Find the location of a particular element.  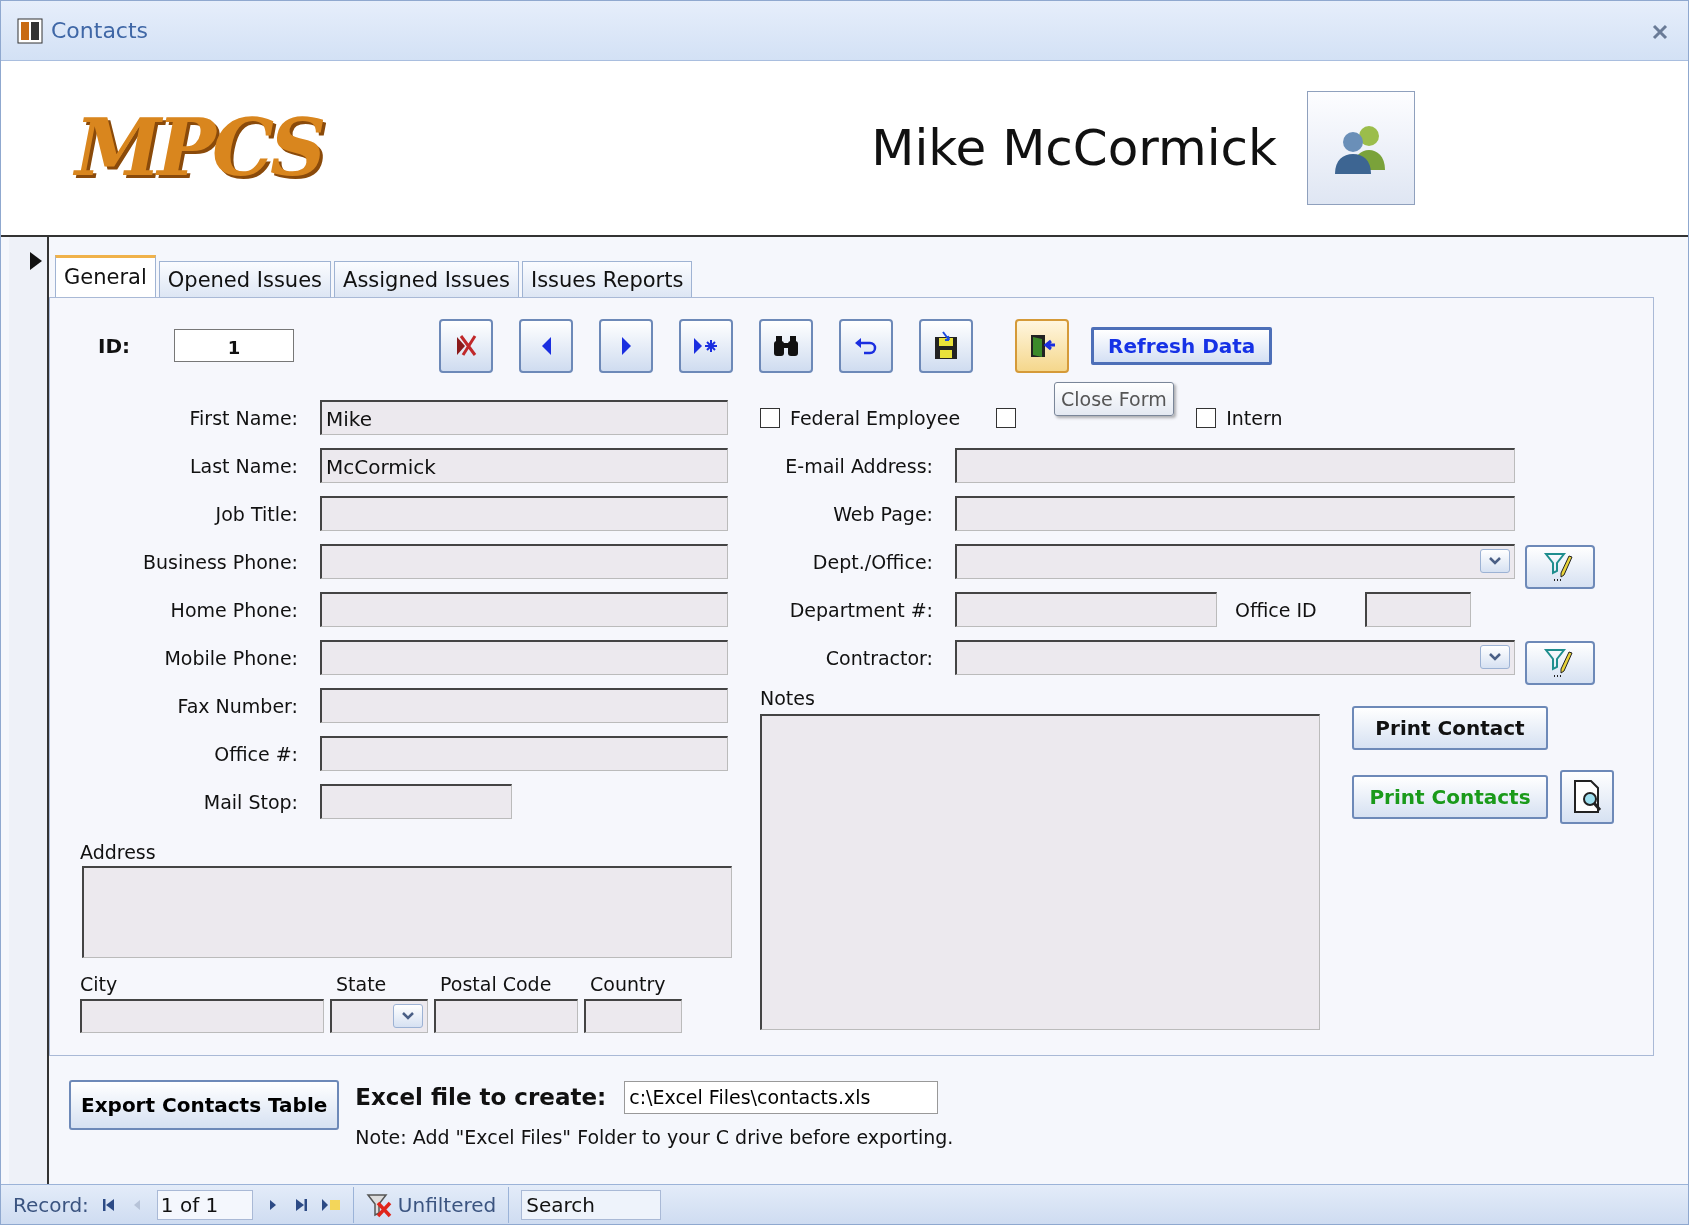

field-label: Office #: is located at coordinates (256, 754).